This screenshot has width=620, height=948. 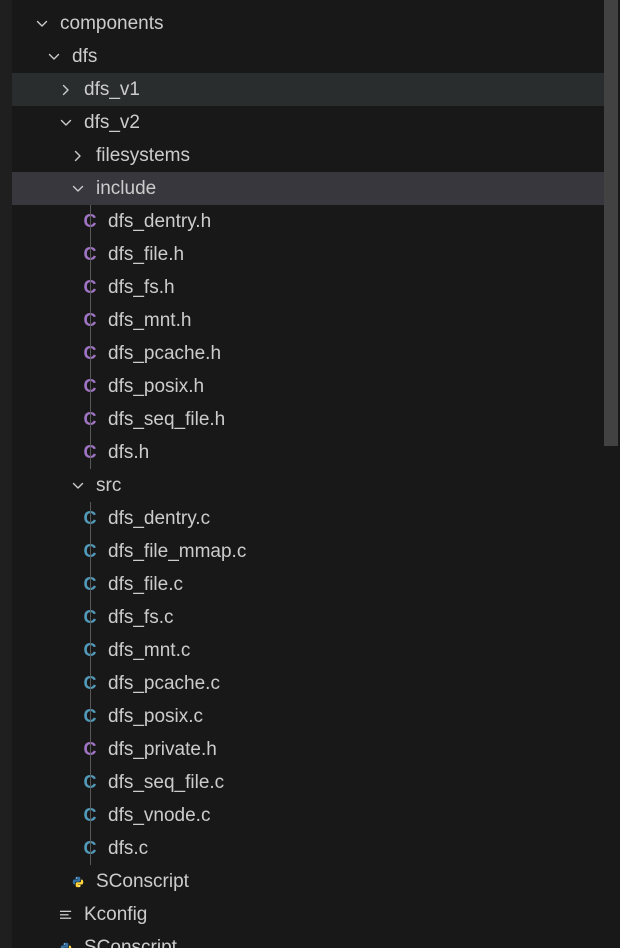 What do you see at coordinates (308, 716) in the screenshot?
I see `file-item-dfs-posix-c: Cdfs_posix.c` at bounding box center [308, 716].